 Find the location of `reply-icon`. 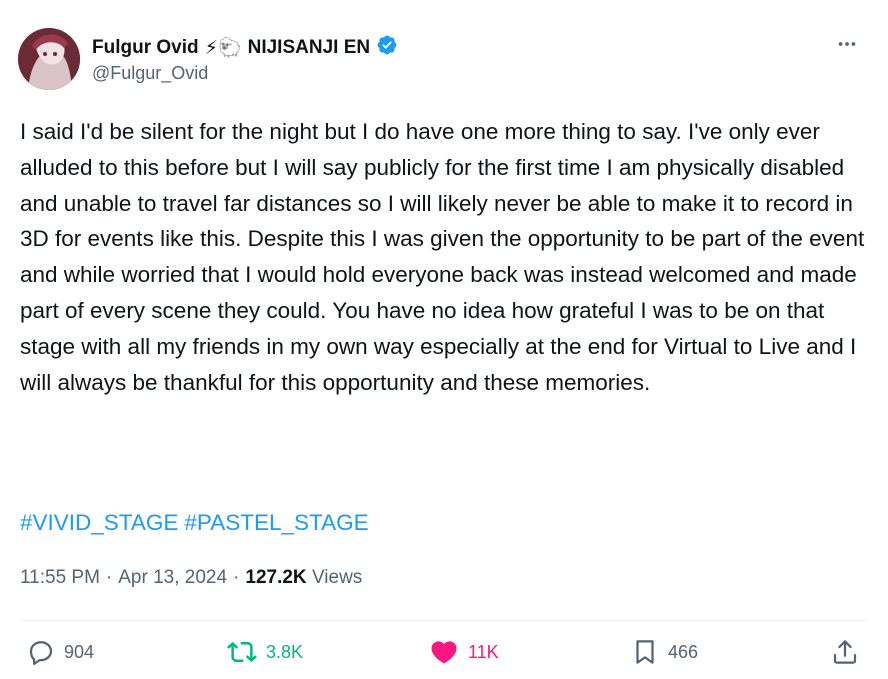

reply-icon is located at coordinates (41, 653).